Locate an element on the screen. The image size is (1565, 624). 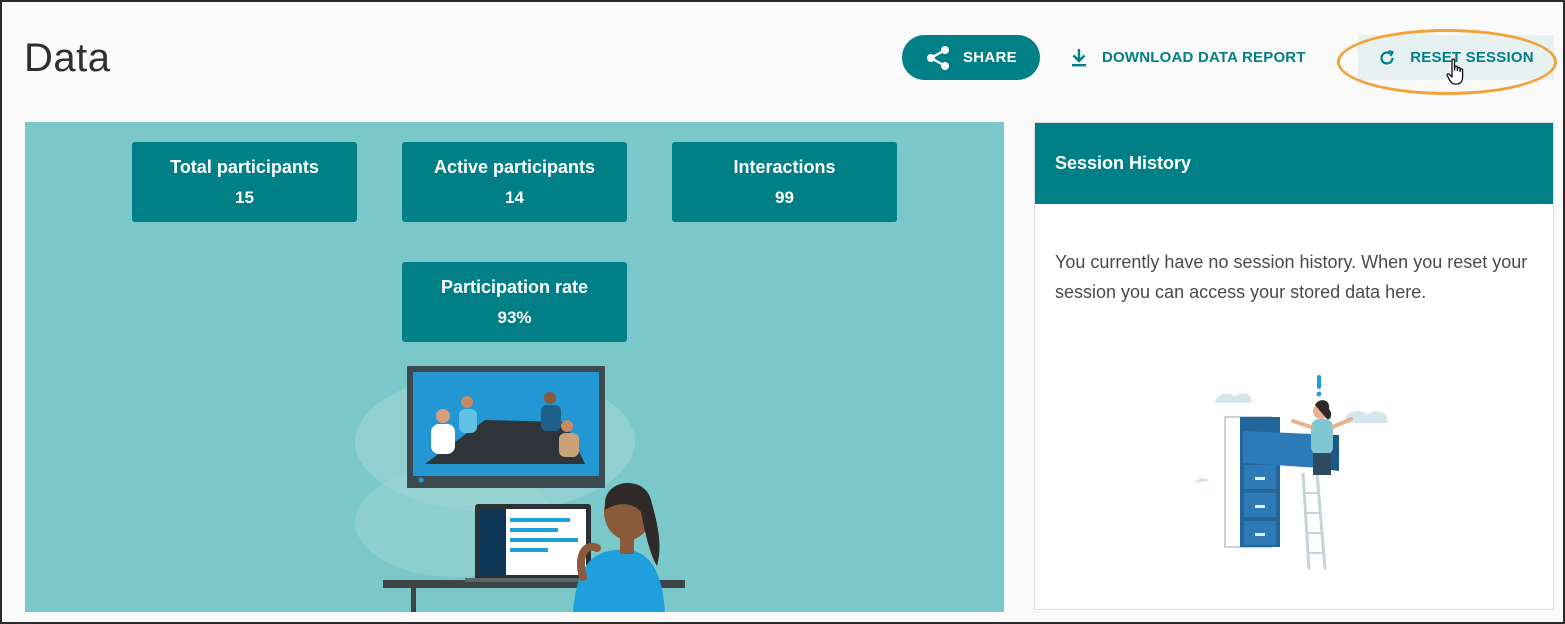
refresh-icon is located at coordinates (1387, 57).